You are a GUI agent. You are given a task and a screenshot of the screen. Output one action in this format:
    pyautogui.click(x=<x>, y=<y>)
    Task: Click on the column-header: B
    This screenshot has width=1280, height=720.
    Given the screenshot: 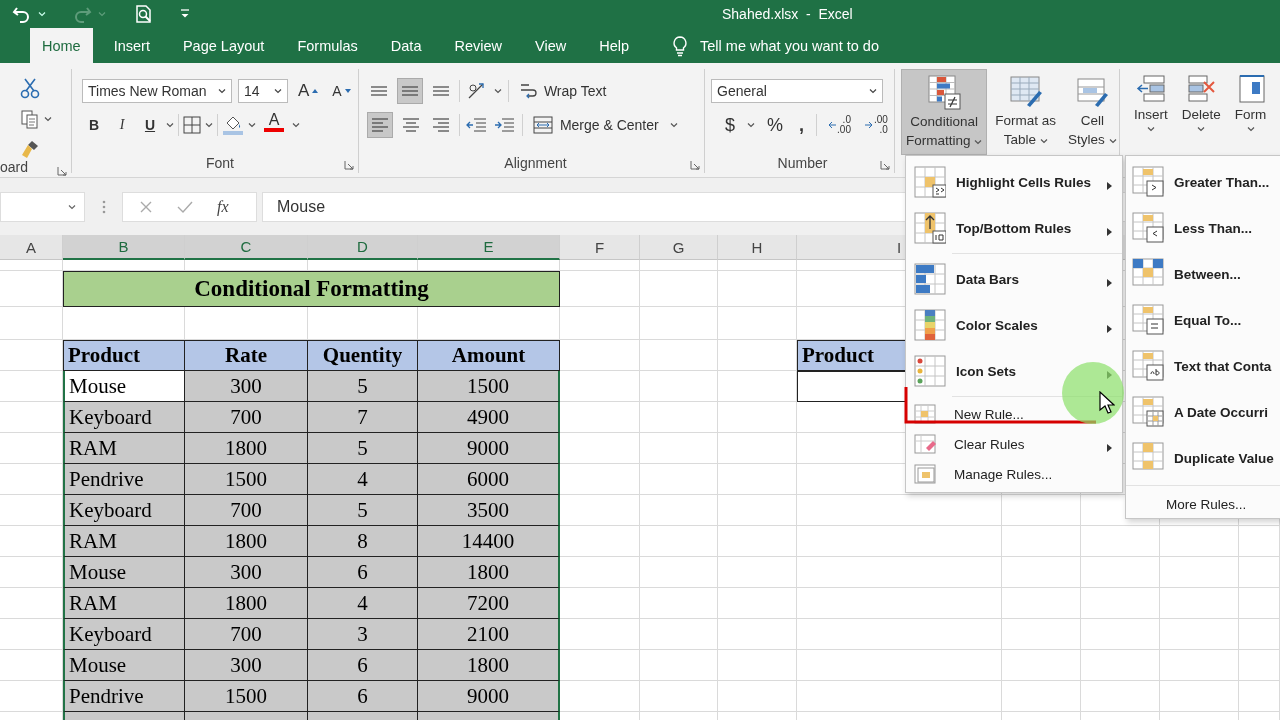 What is the action you would take?
    pyautogui.click(x=124, y=247)
    